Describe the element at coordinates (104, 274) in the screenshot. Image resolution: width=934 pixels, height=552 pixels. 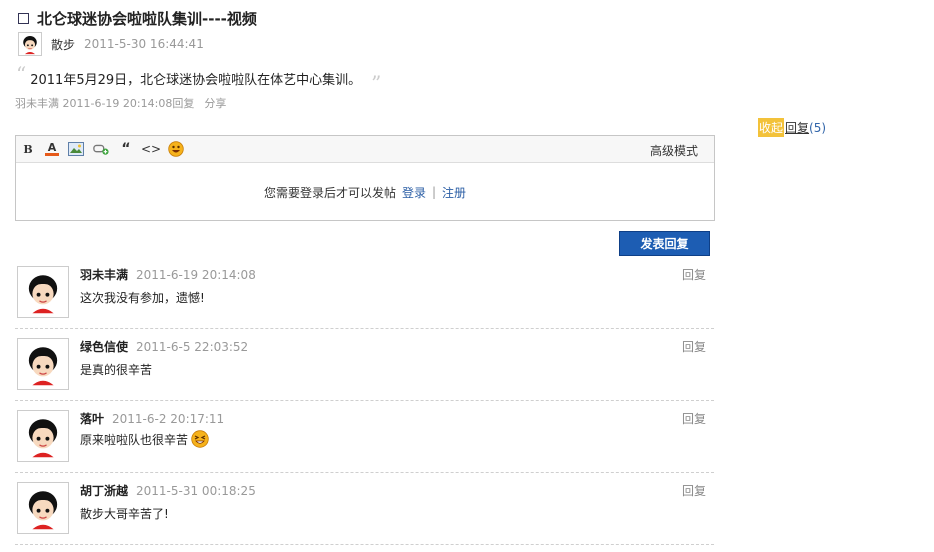
I see `reply-username: 羽未丰满` at that location.